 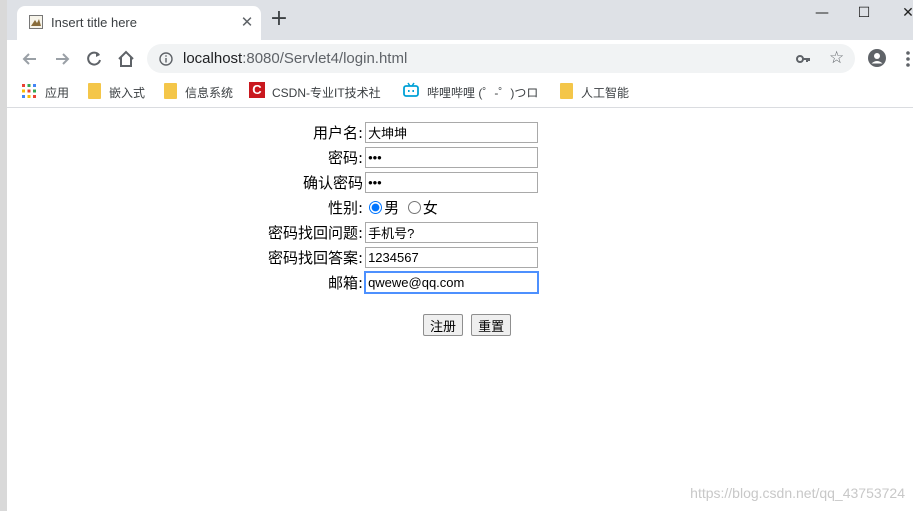 What do you see at coordinates (94, 22) in the screenshot?
I see `tab-title: Insert title here` at bounding box center [94, 22].